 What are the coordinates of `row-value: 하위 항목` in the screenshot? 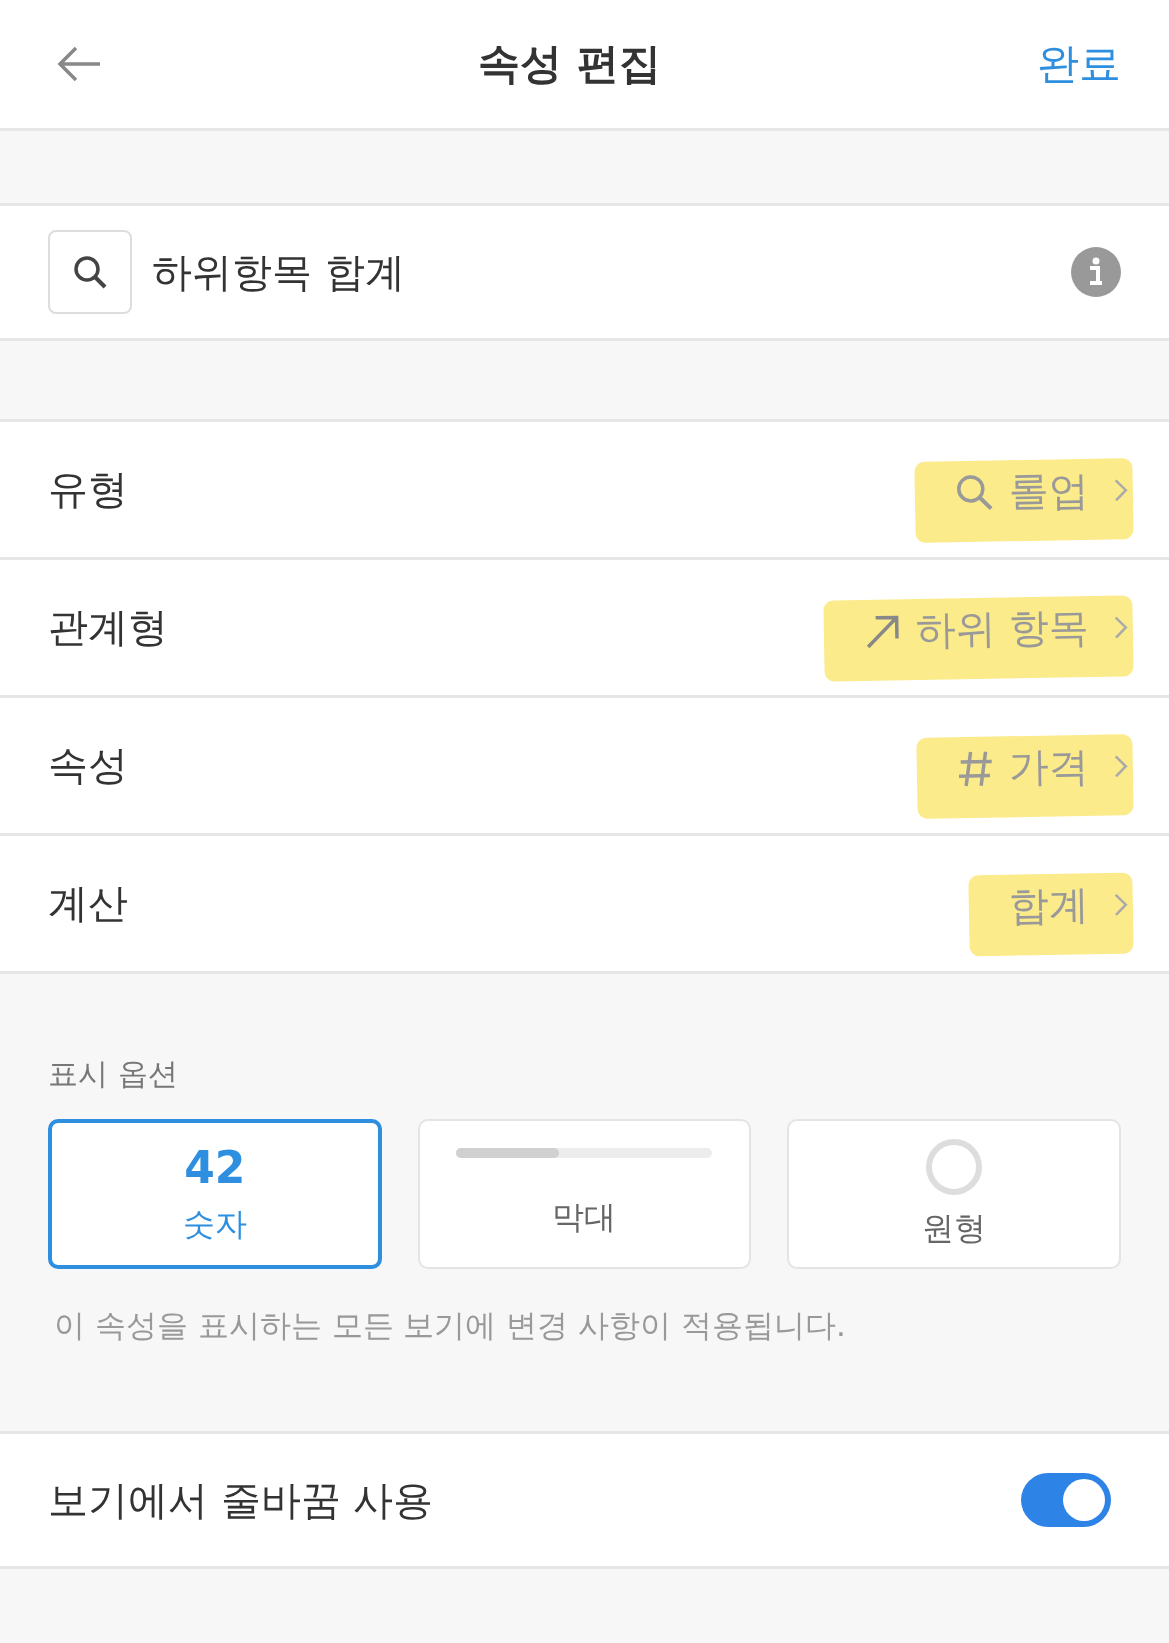 It's located at (978, 638).